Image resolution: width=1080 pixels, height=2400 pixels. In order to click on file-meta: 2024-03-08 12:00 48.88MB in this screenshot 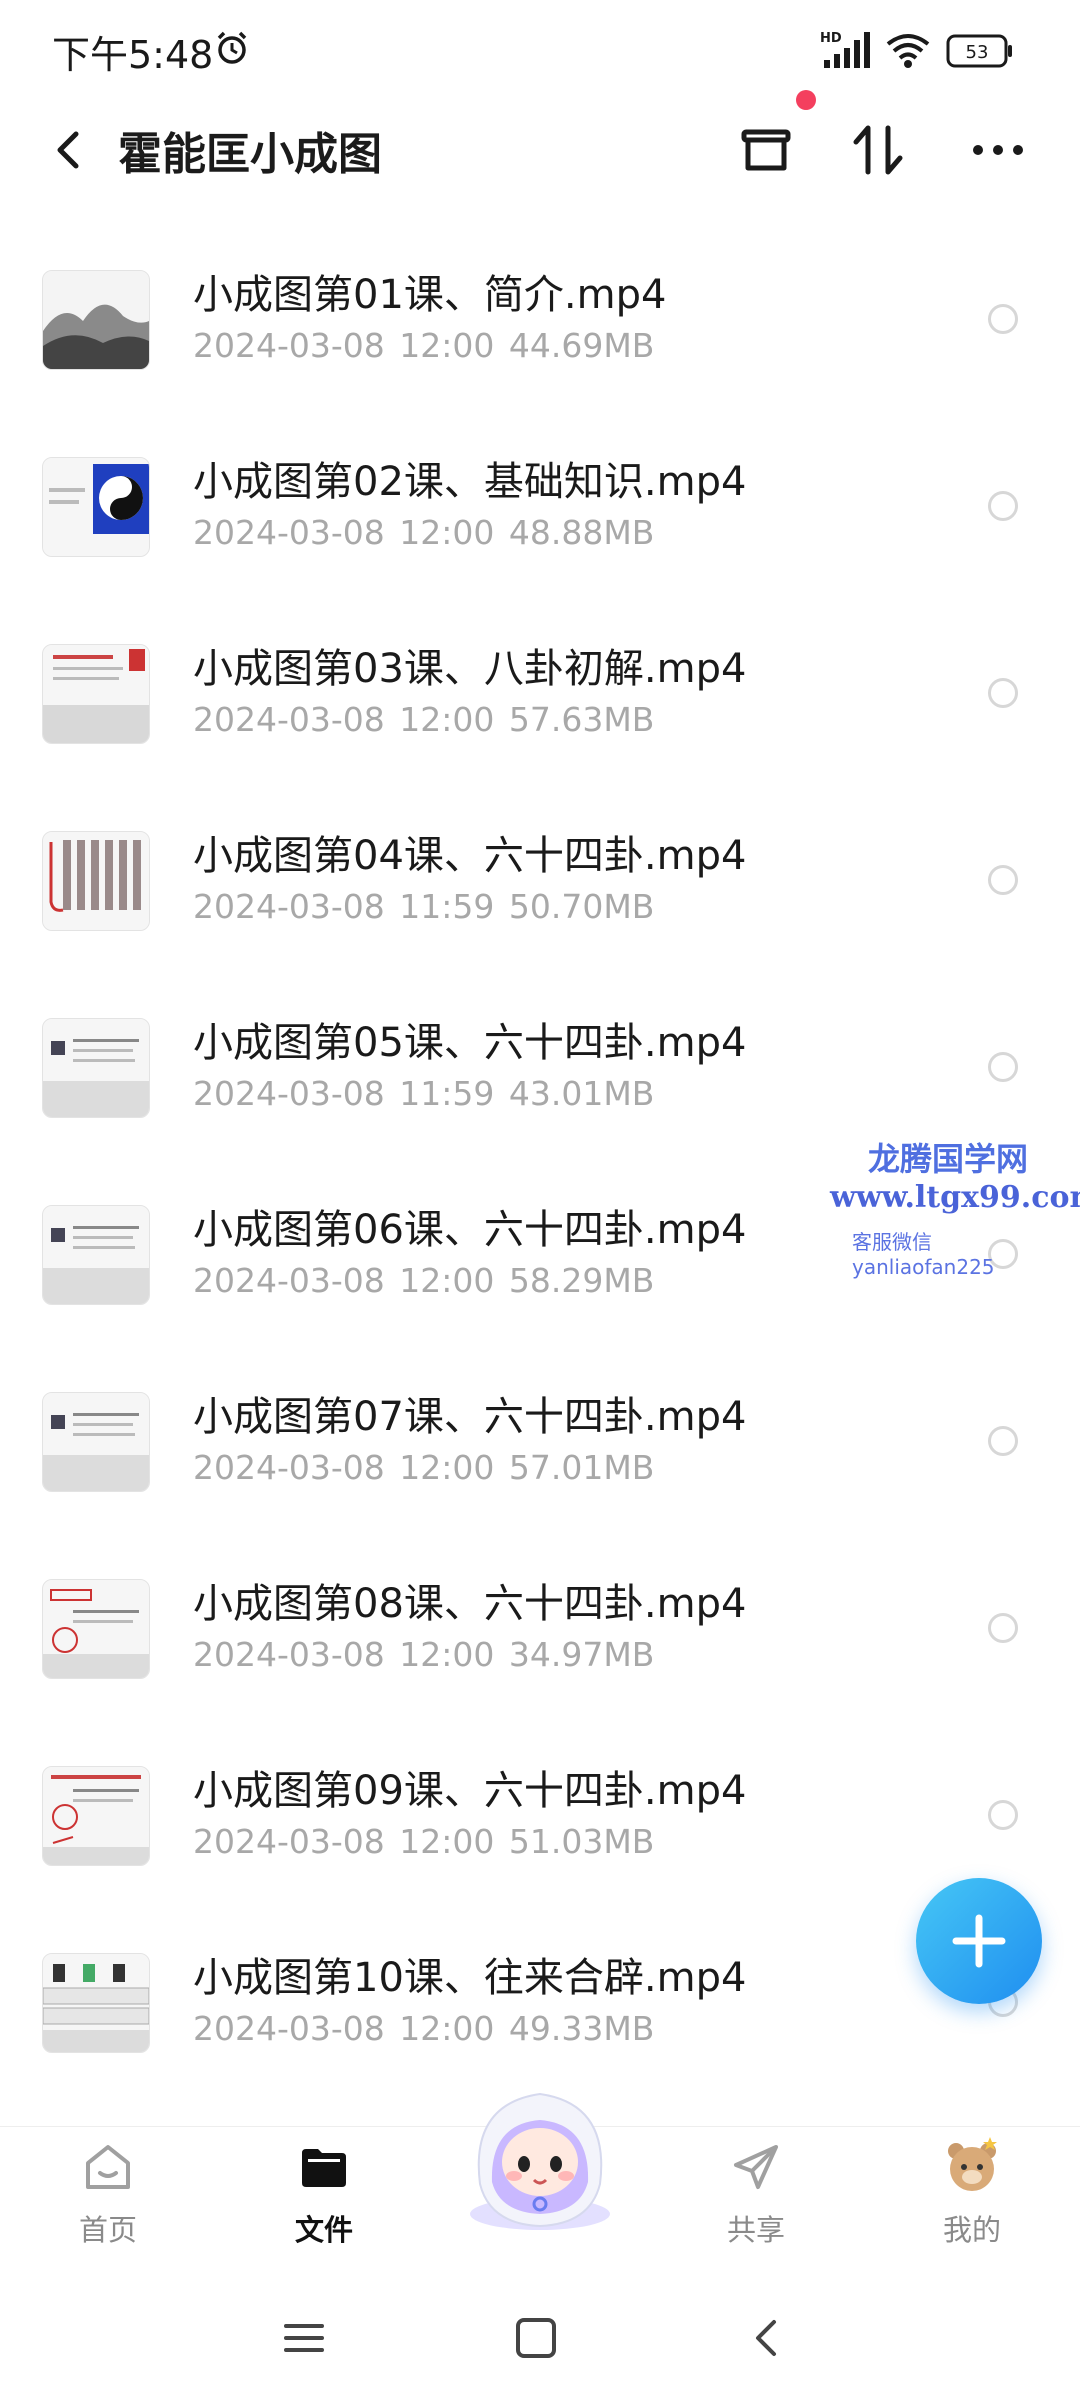, I will do `click(424, 532)`.